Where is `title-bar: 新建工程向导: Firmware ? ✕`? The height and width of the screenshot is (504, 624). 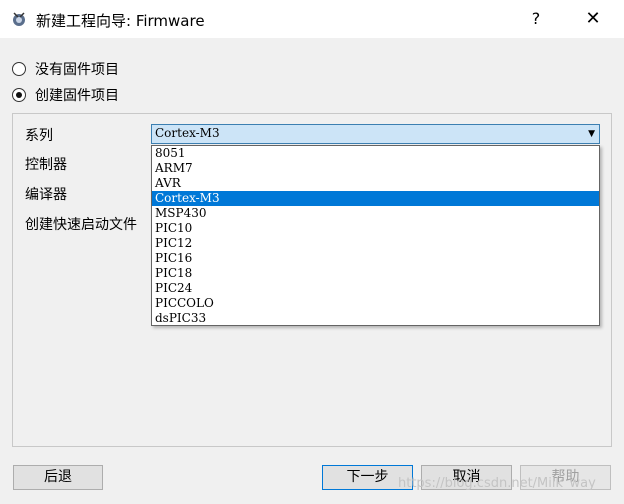 title-bar: 新建工程向导: Firmware ? ✕ is located at coordinates (312, 19).